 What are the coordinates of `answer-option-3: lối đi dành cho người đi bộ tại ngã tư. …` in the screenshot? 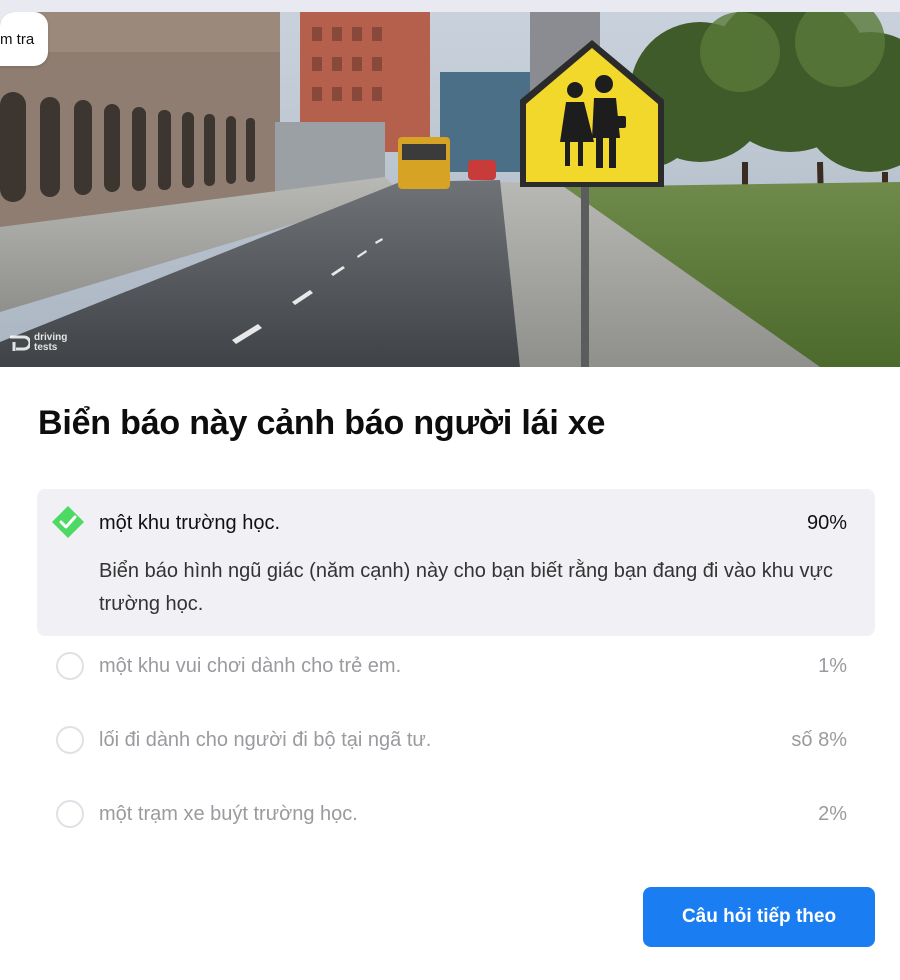 It's located at (456, 747).